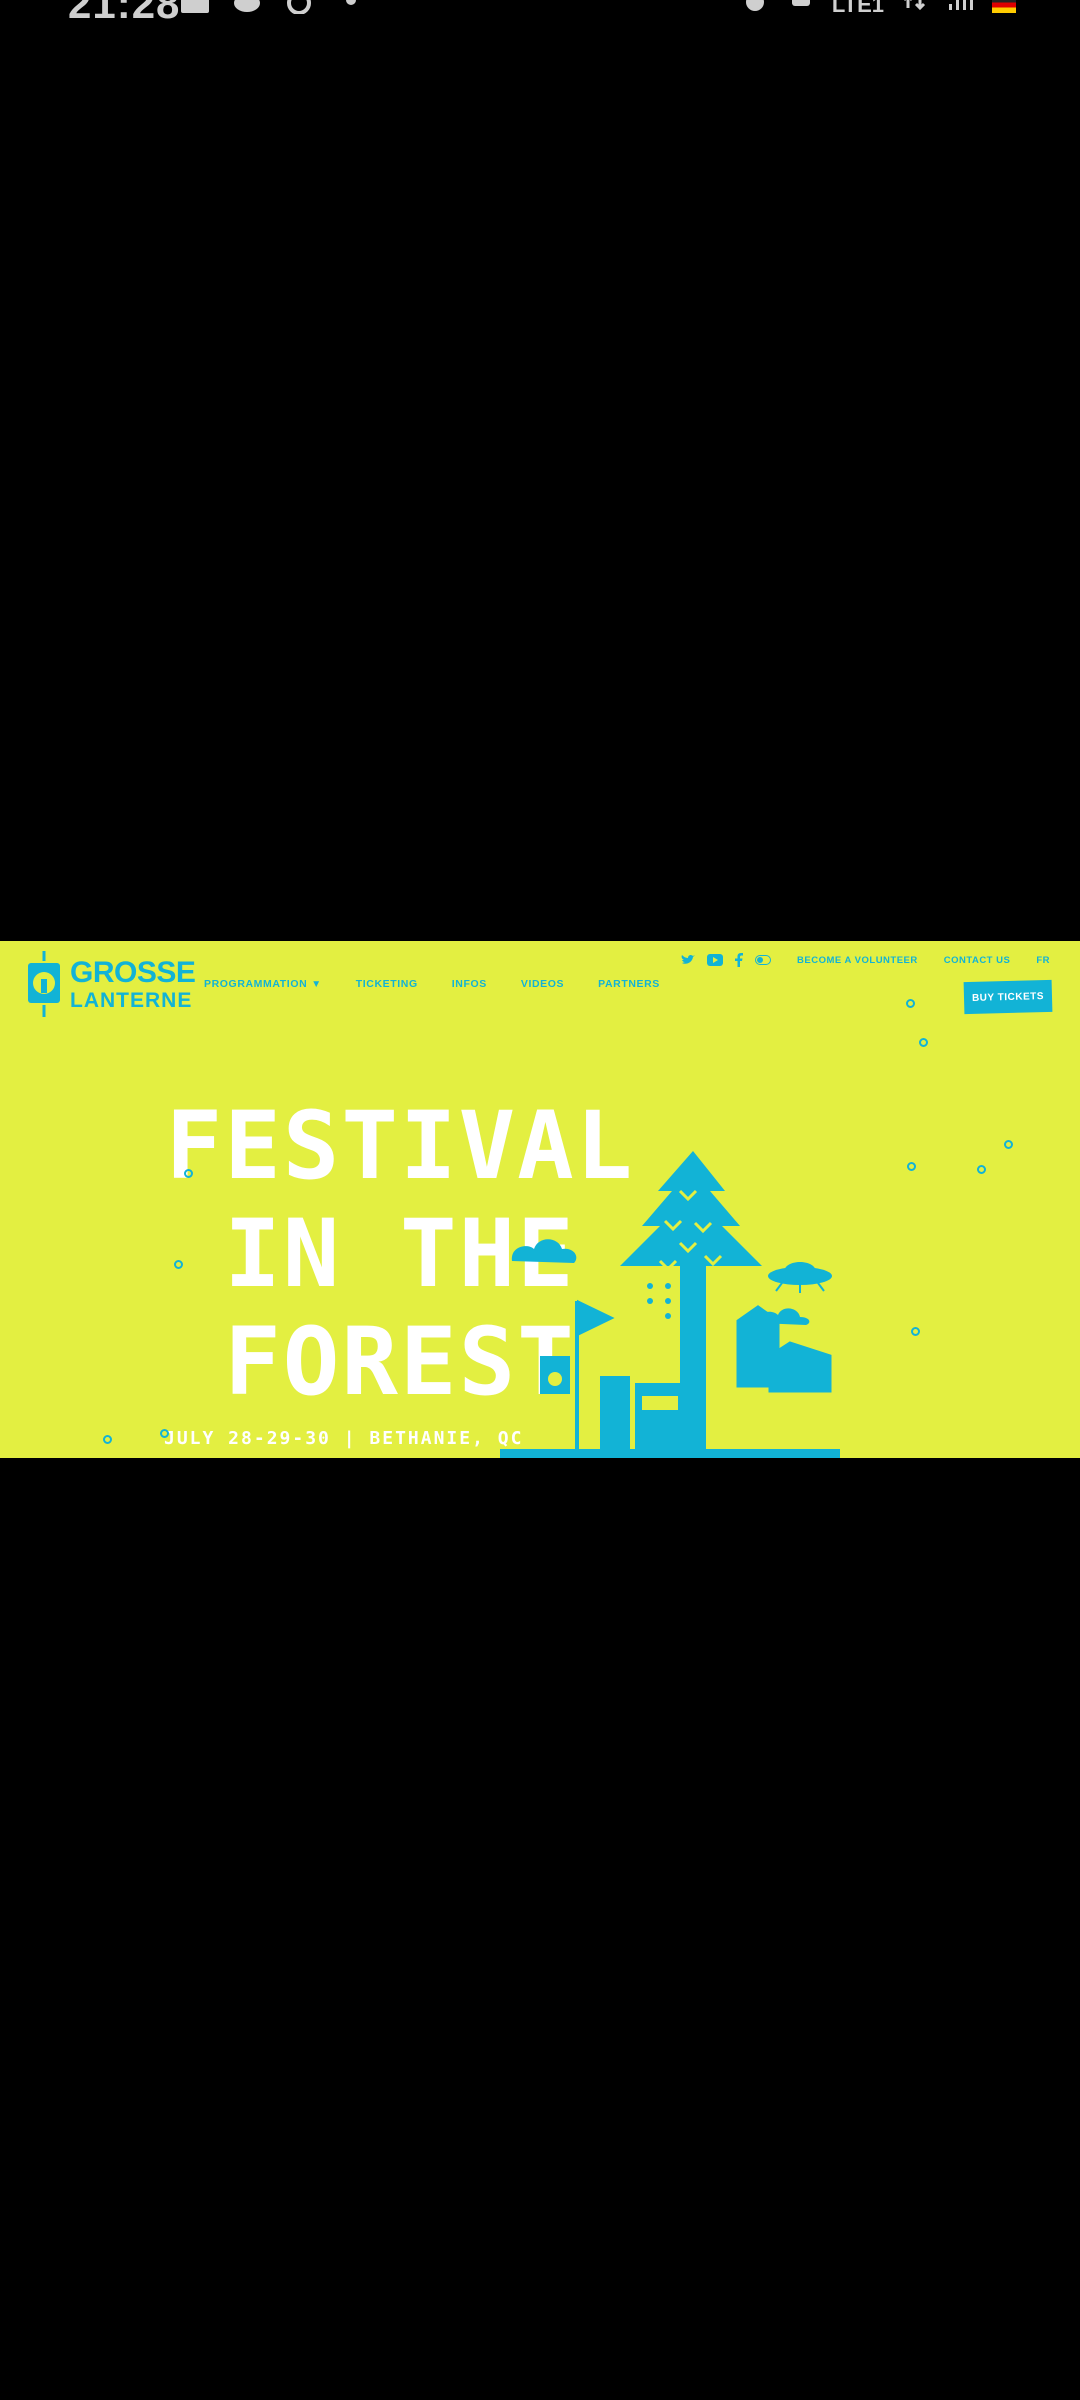  I want to click on logo-text: GROSSE LANTERNE, so click(133, 983).